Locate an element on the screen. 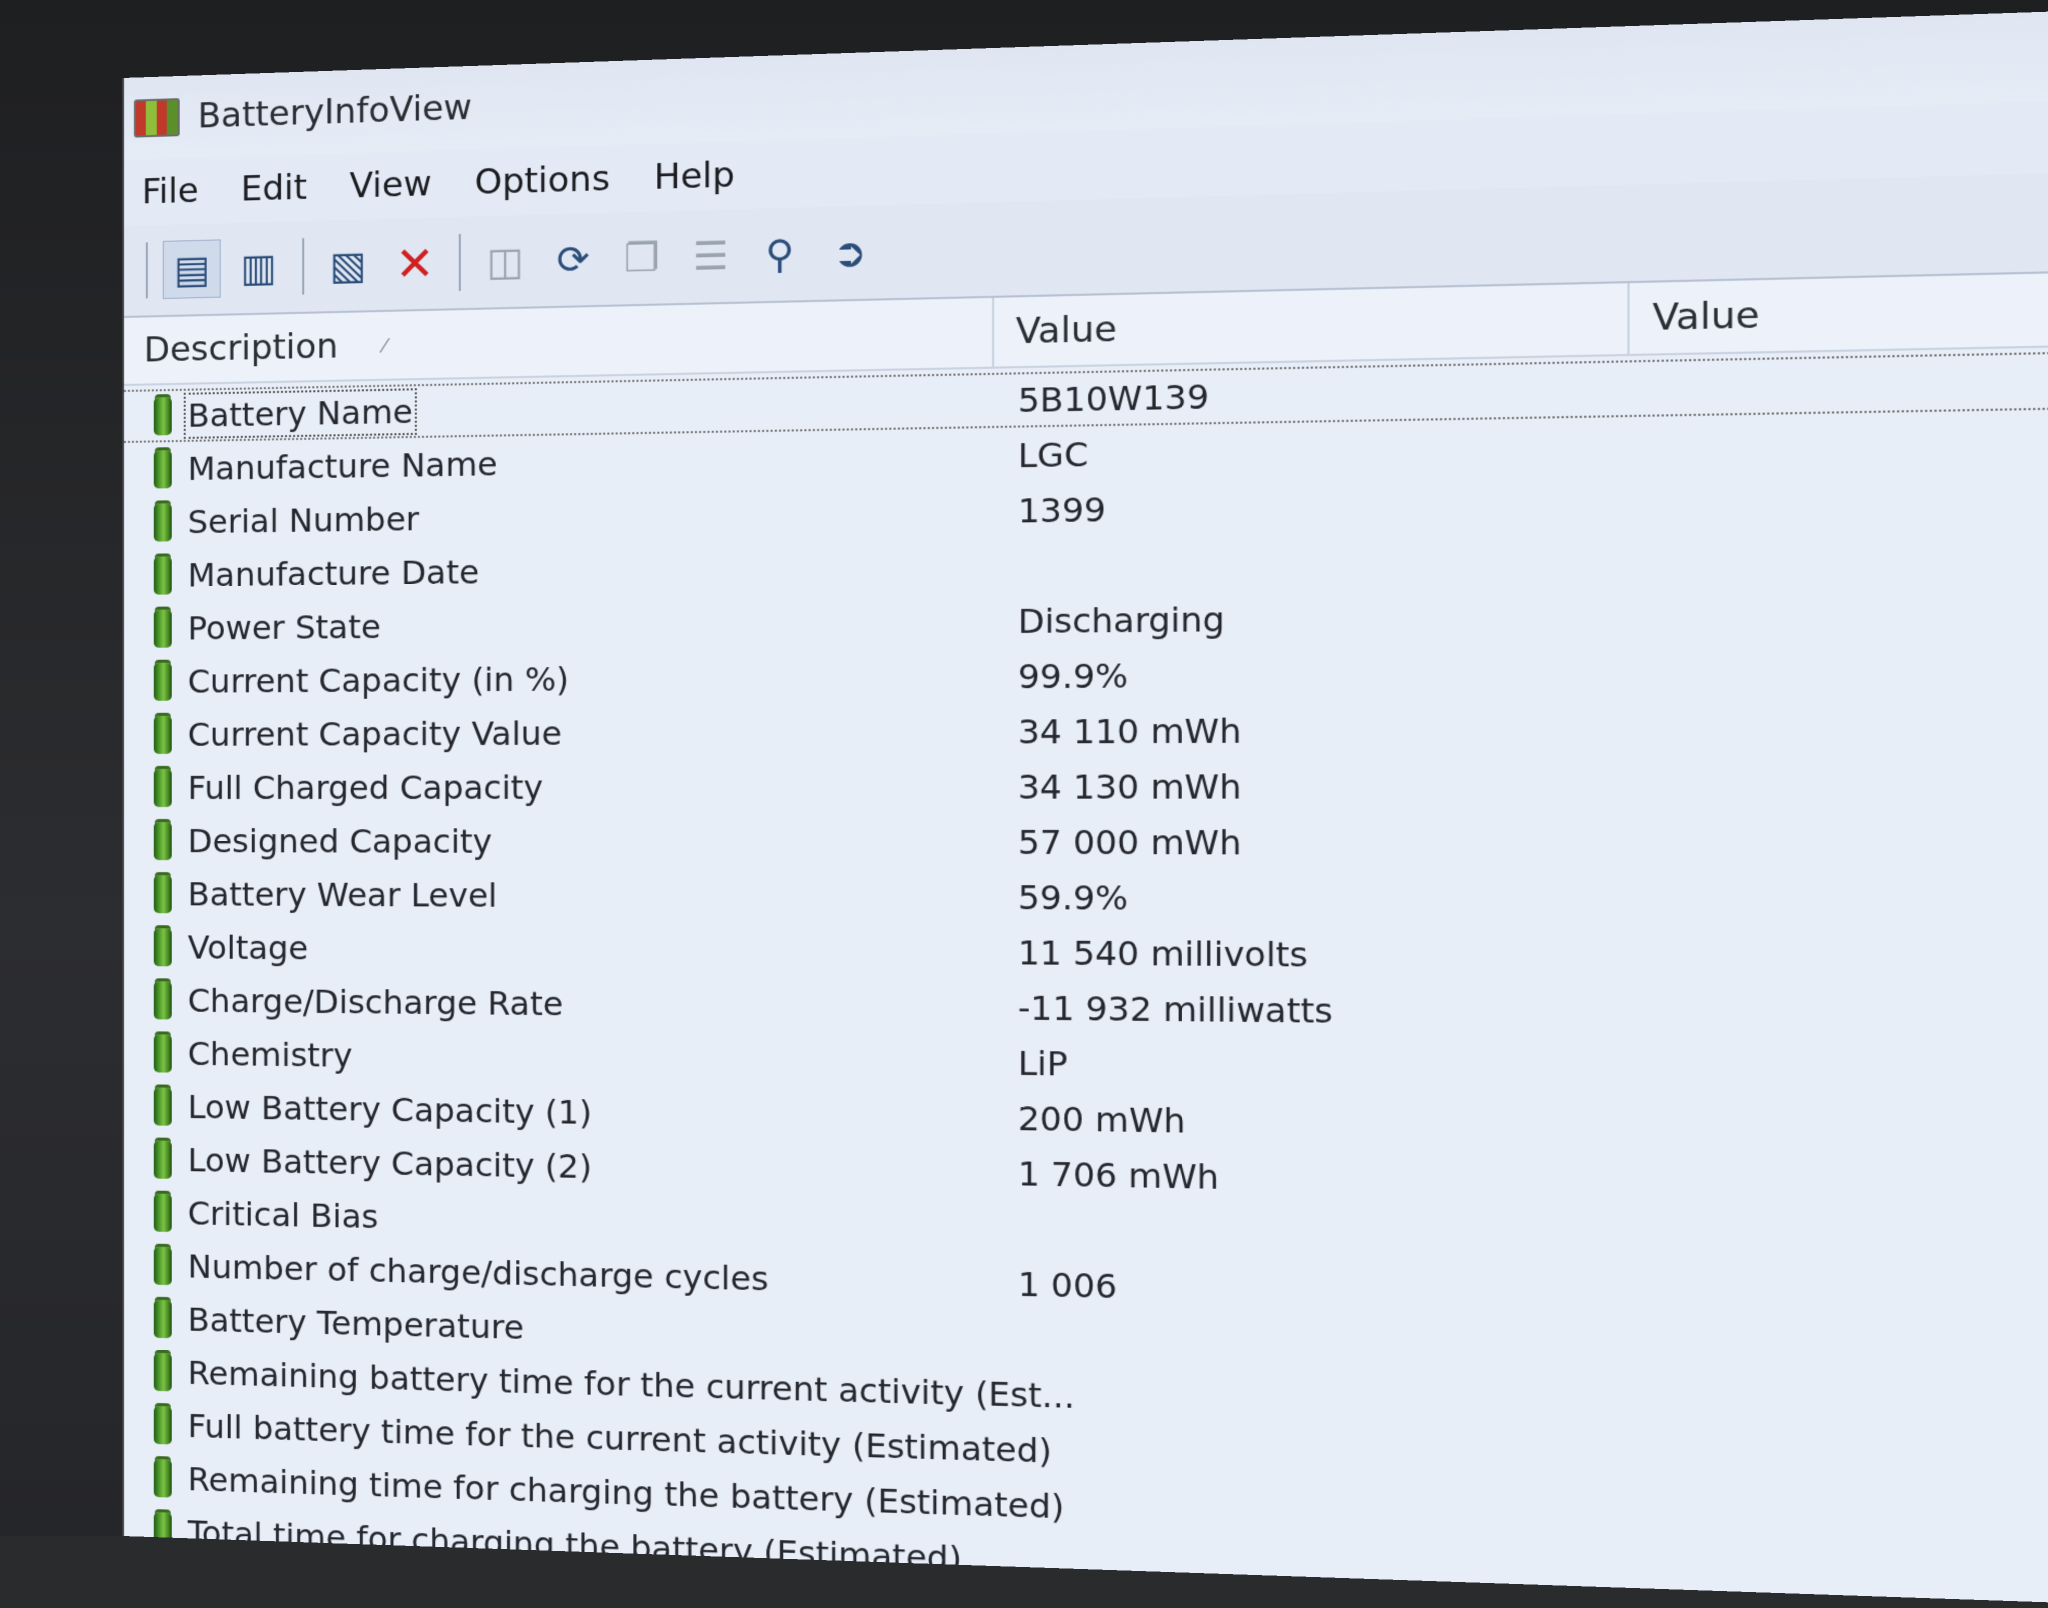  save-icon: ◫ is located at coordinates (505, 261).